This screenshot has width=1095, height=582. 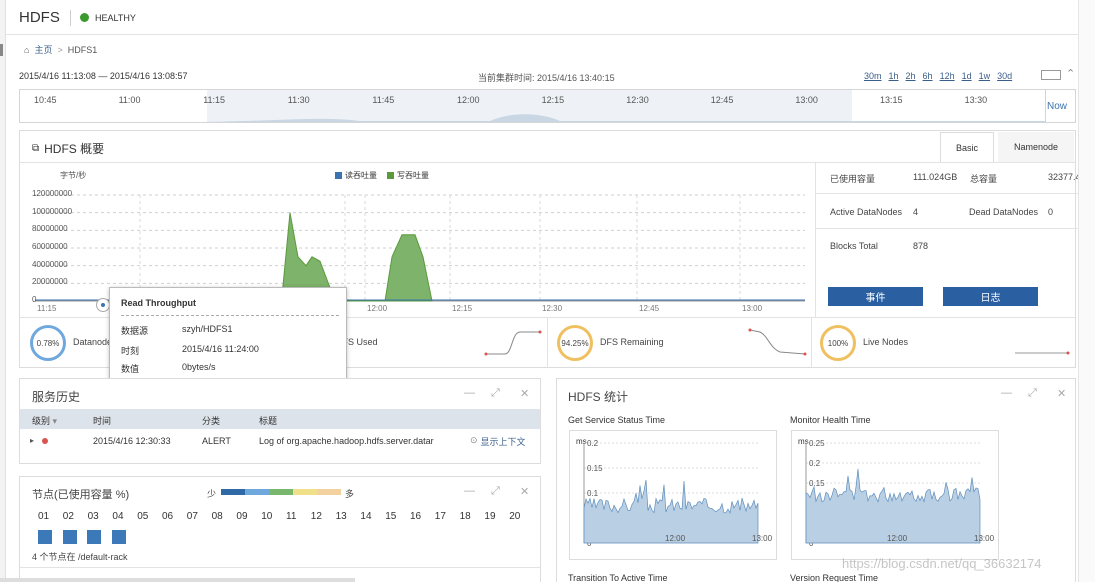 What do you see at coordinates (532, 118) in the screenshot?
I see `timeline-sparkline` at bounding box center [532, 118].